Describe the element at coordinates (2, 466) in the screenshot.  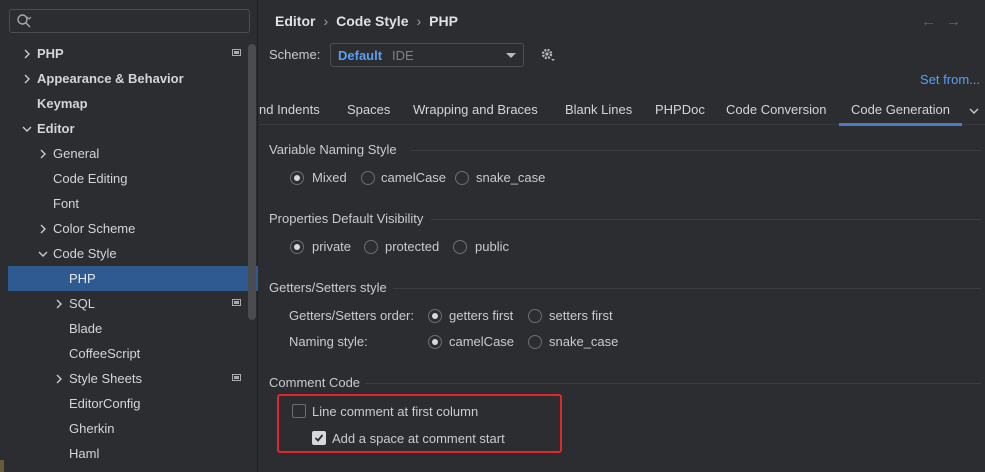
I see `window-edge-fragment` at that location.